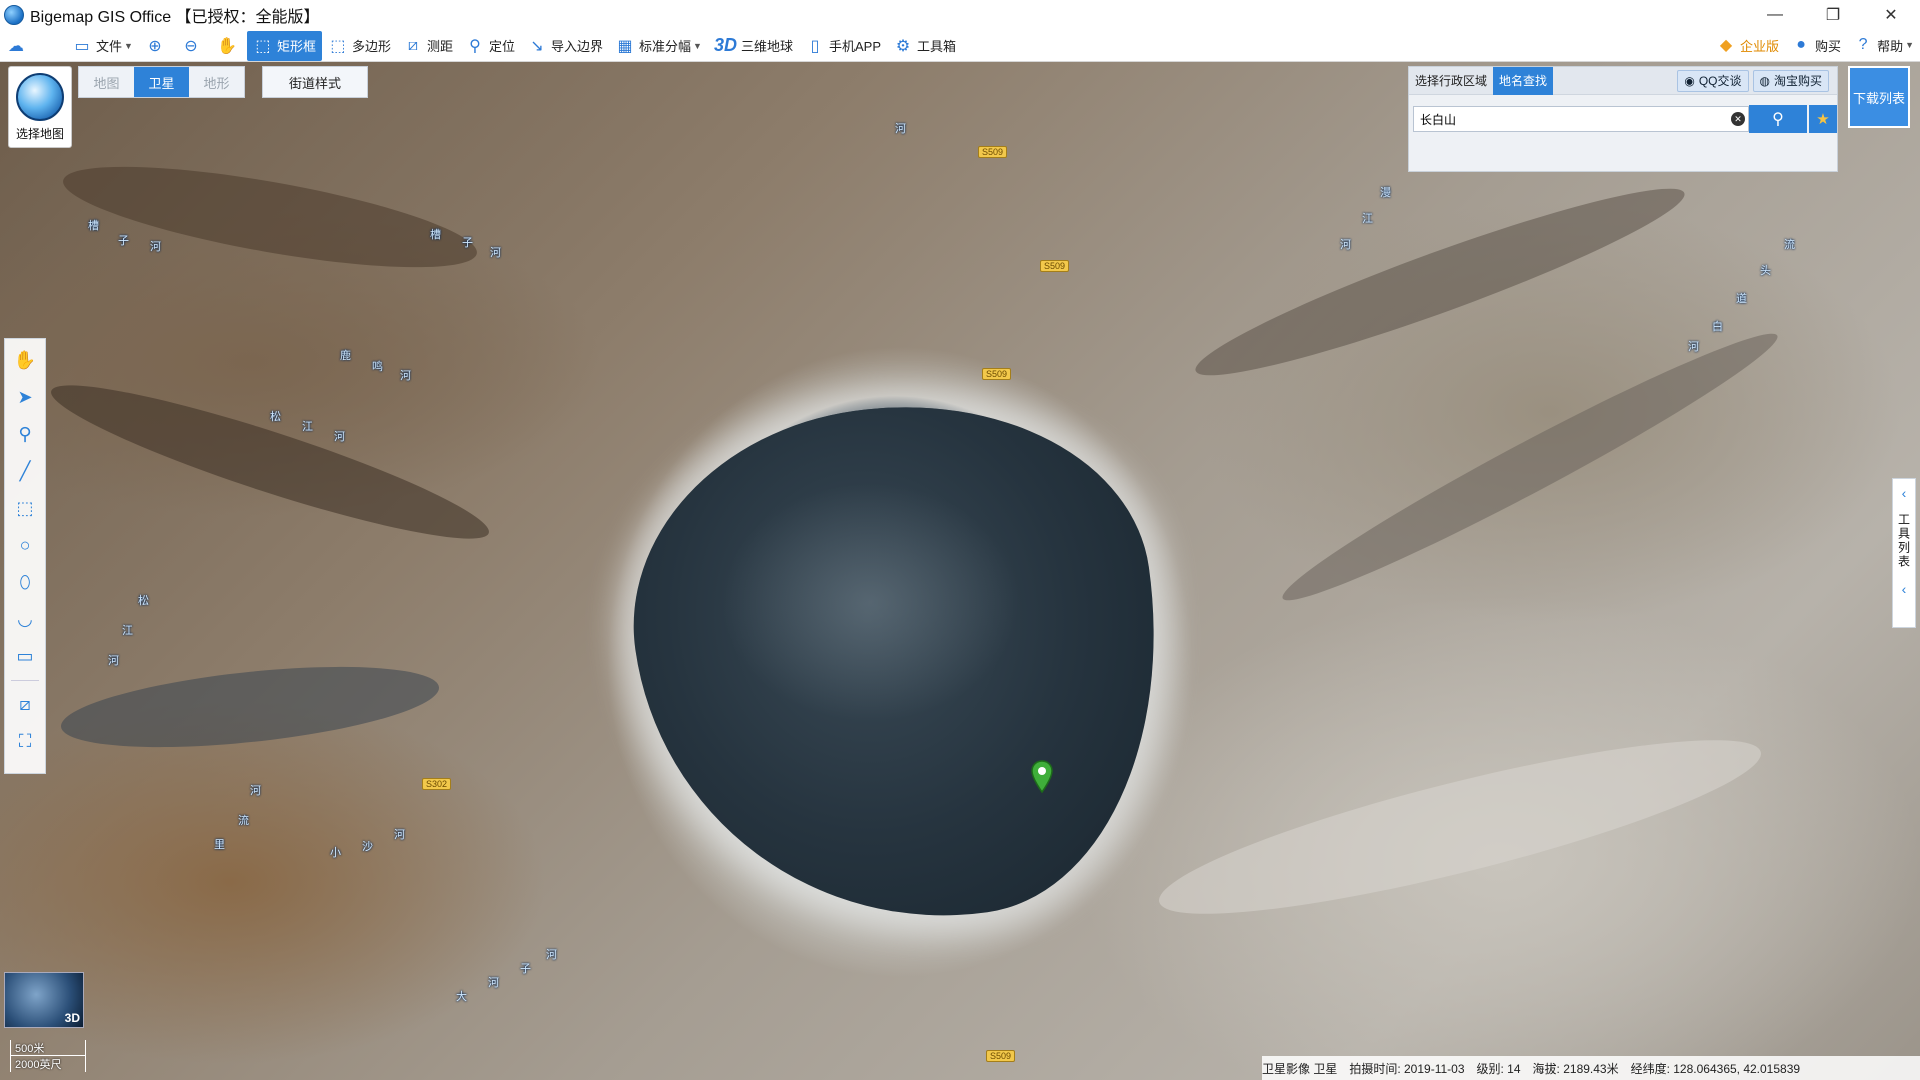 The image size is (1920, 1080). Describe the element at coordinates (1738, 119) in the screenshot. I see `clear-icon: ✕` at that location.